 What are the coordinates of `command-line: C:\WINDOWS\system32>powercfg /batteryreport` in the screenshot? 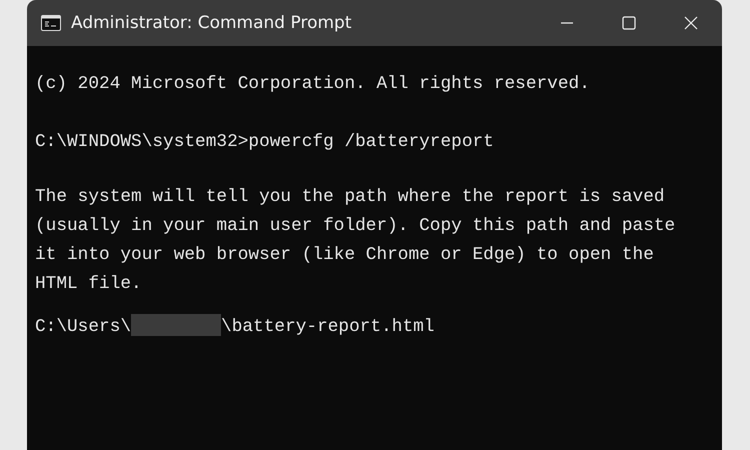 It's located at (264, 142).